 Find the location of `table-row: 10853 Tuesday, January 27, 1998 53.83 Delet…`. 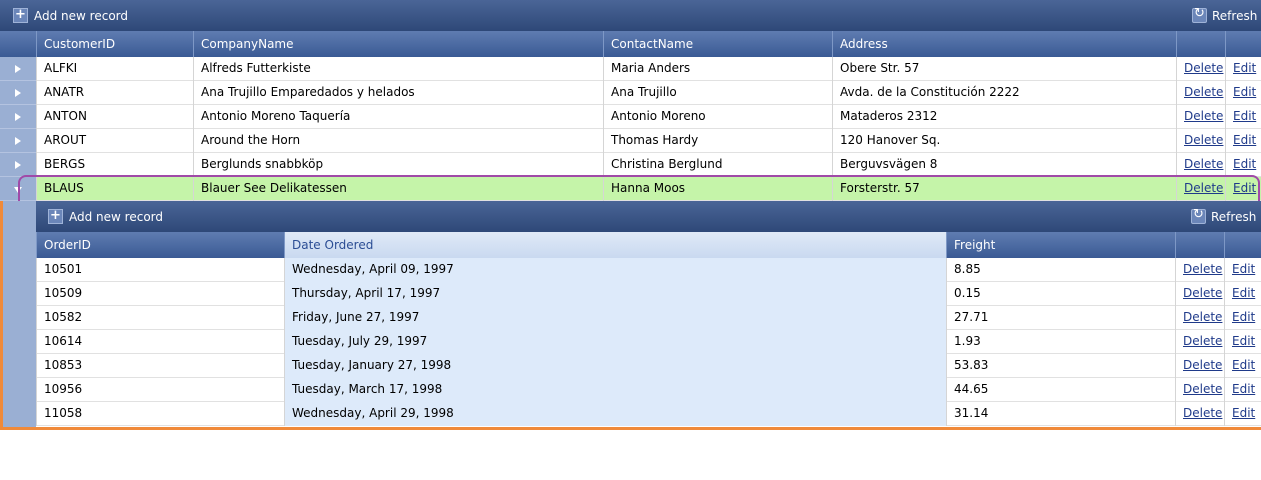

table-row: 10853 Tuesday, January 27, 1998 53.83 Delet… is located at coordinates (648, 366).